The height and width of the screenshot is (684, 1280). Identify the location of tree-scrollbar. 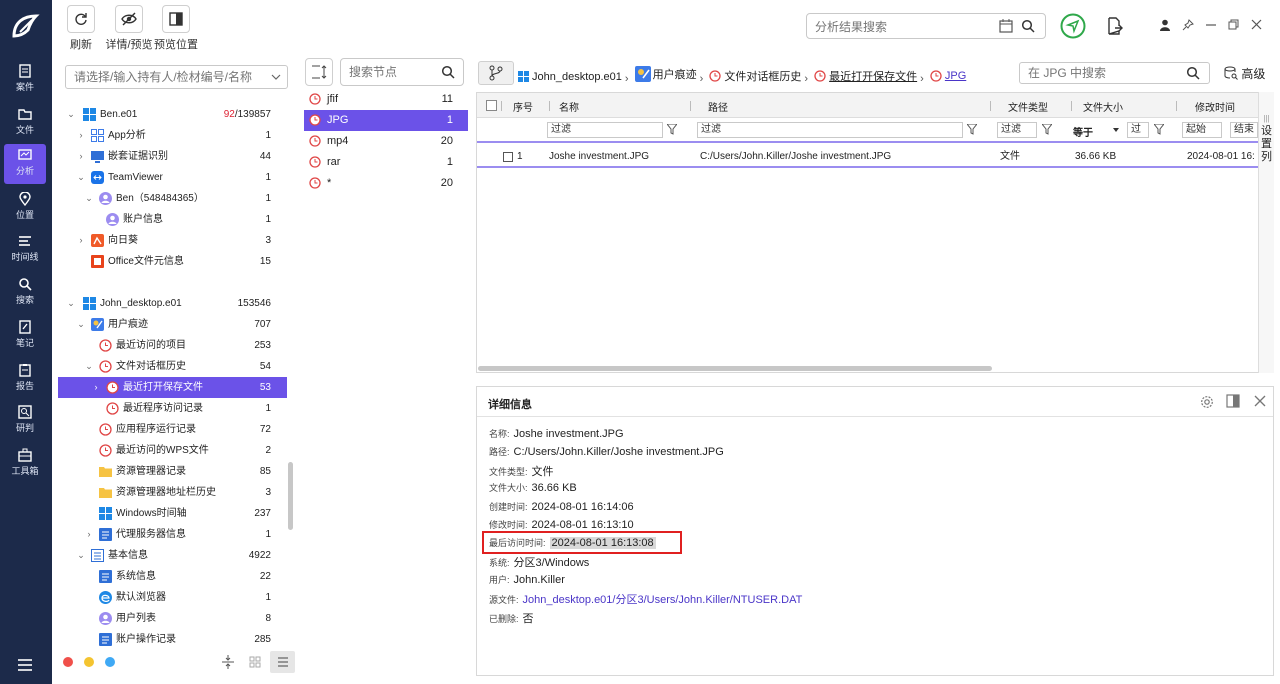
(290, 496).